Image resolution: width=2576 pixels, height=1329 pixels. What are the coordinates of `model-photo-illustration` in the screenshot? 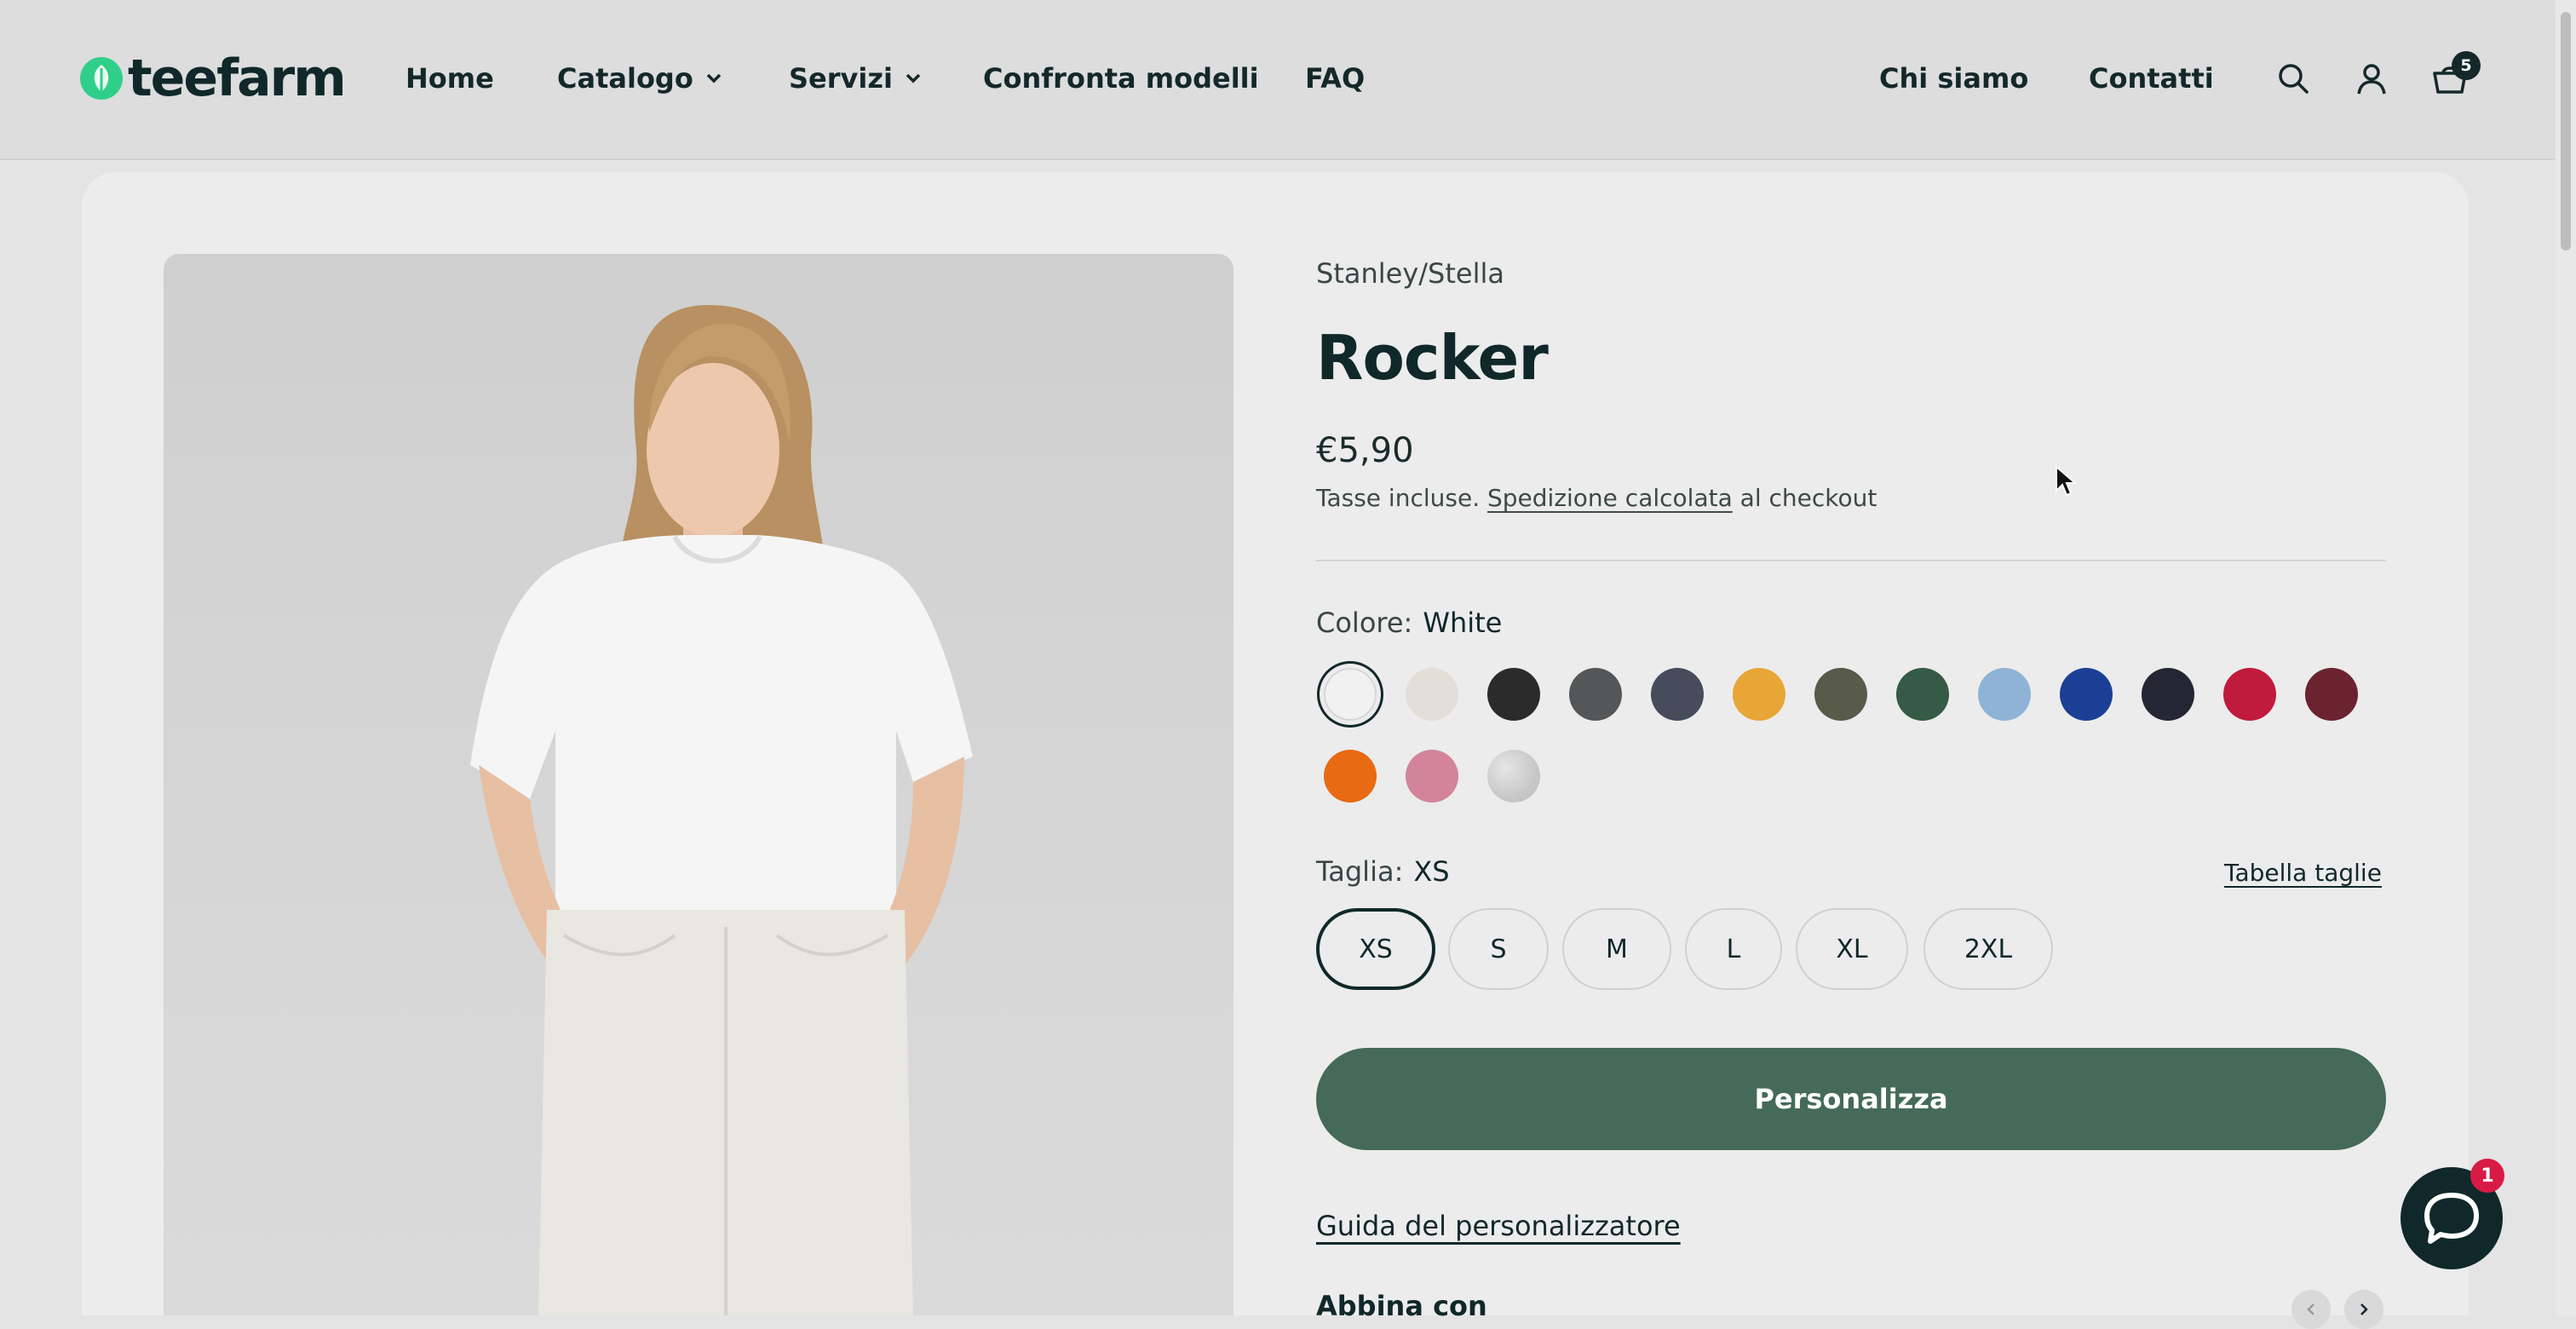 It's located at (721, 810).